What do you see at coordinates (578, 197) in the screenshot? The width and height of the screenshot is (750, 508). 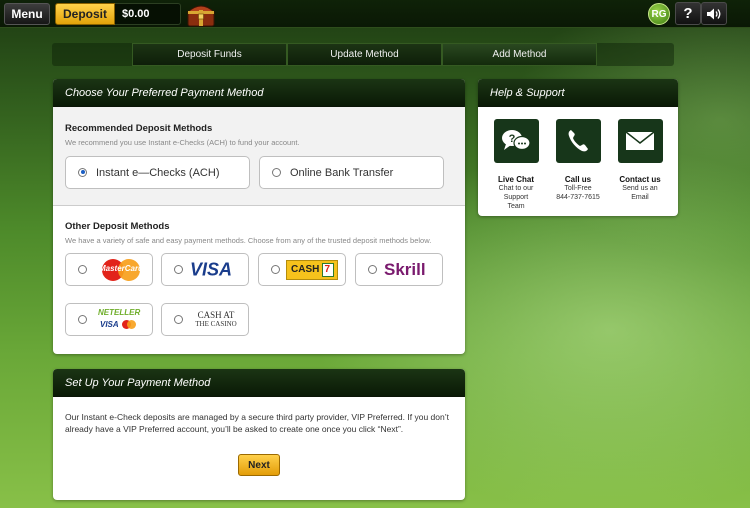 I see `help-item-line: 844-737-7615` at bounding box center [578, 197].